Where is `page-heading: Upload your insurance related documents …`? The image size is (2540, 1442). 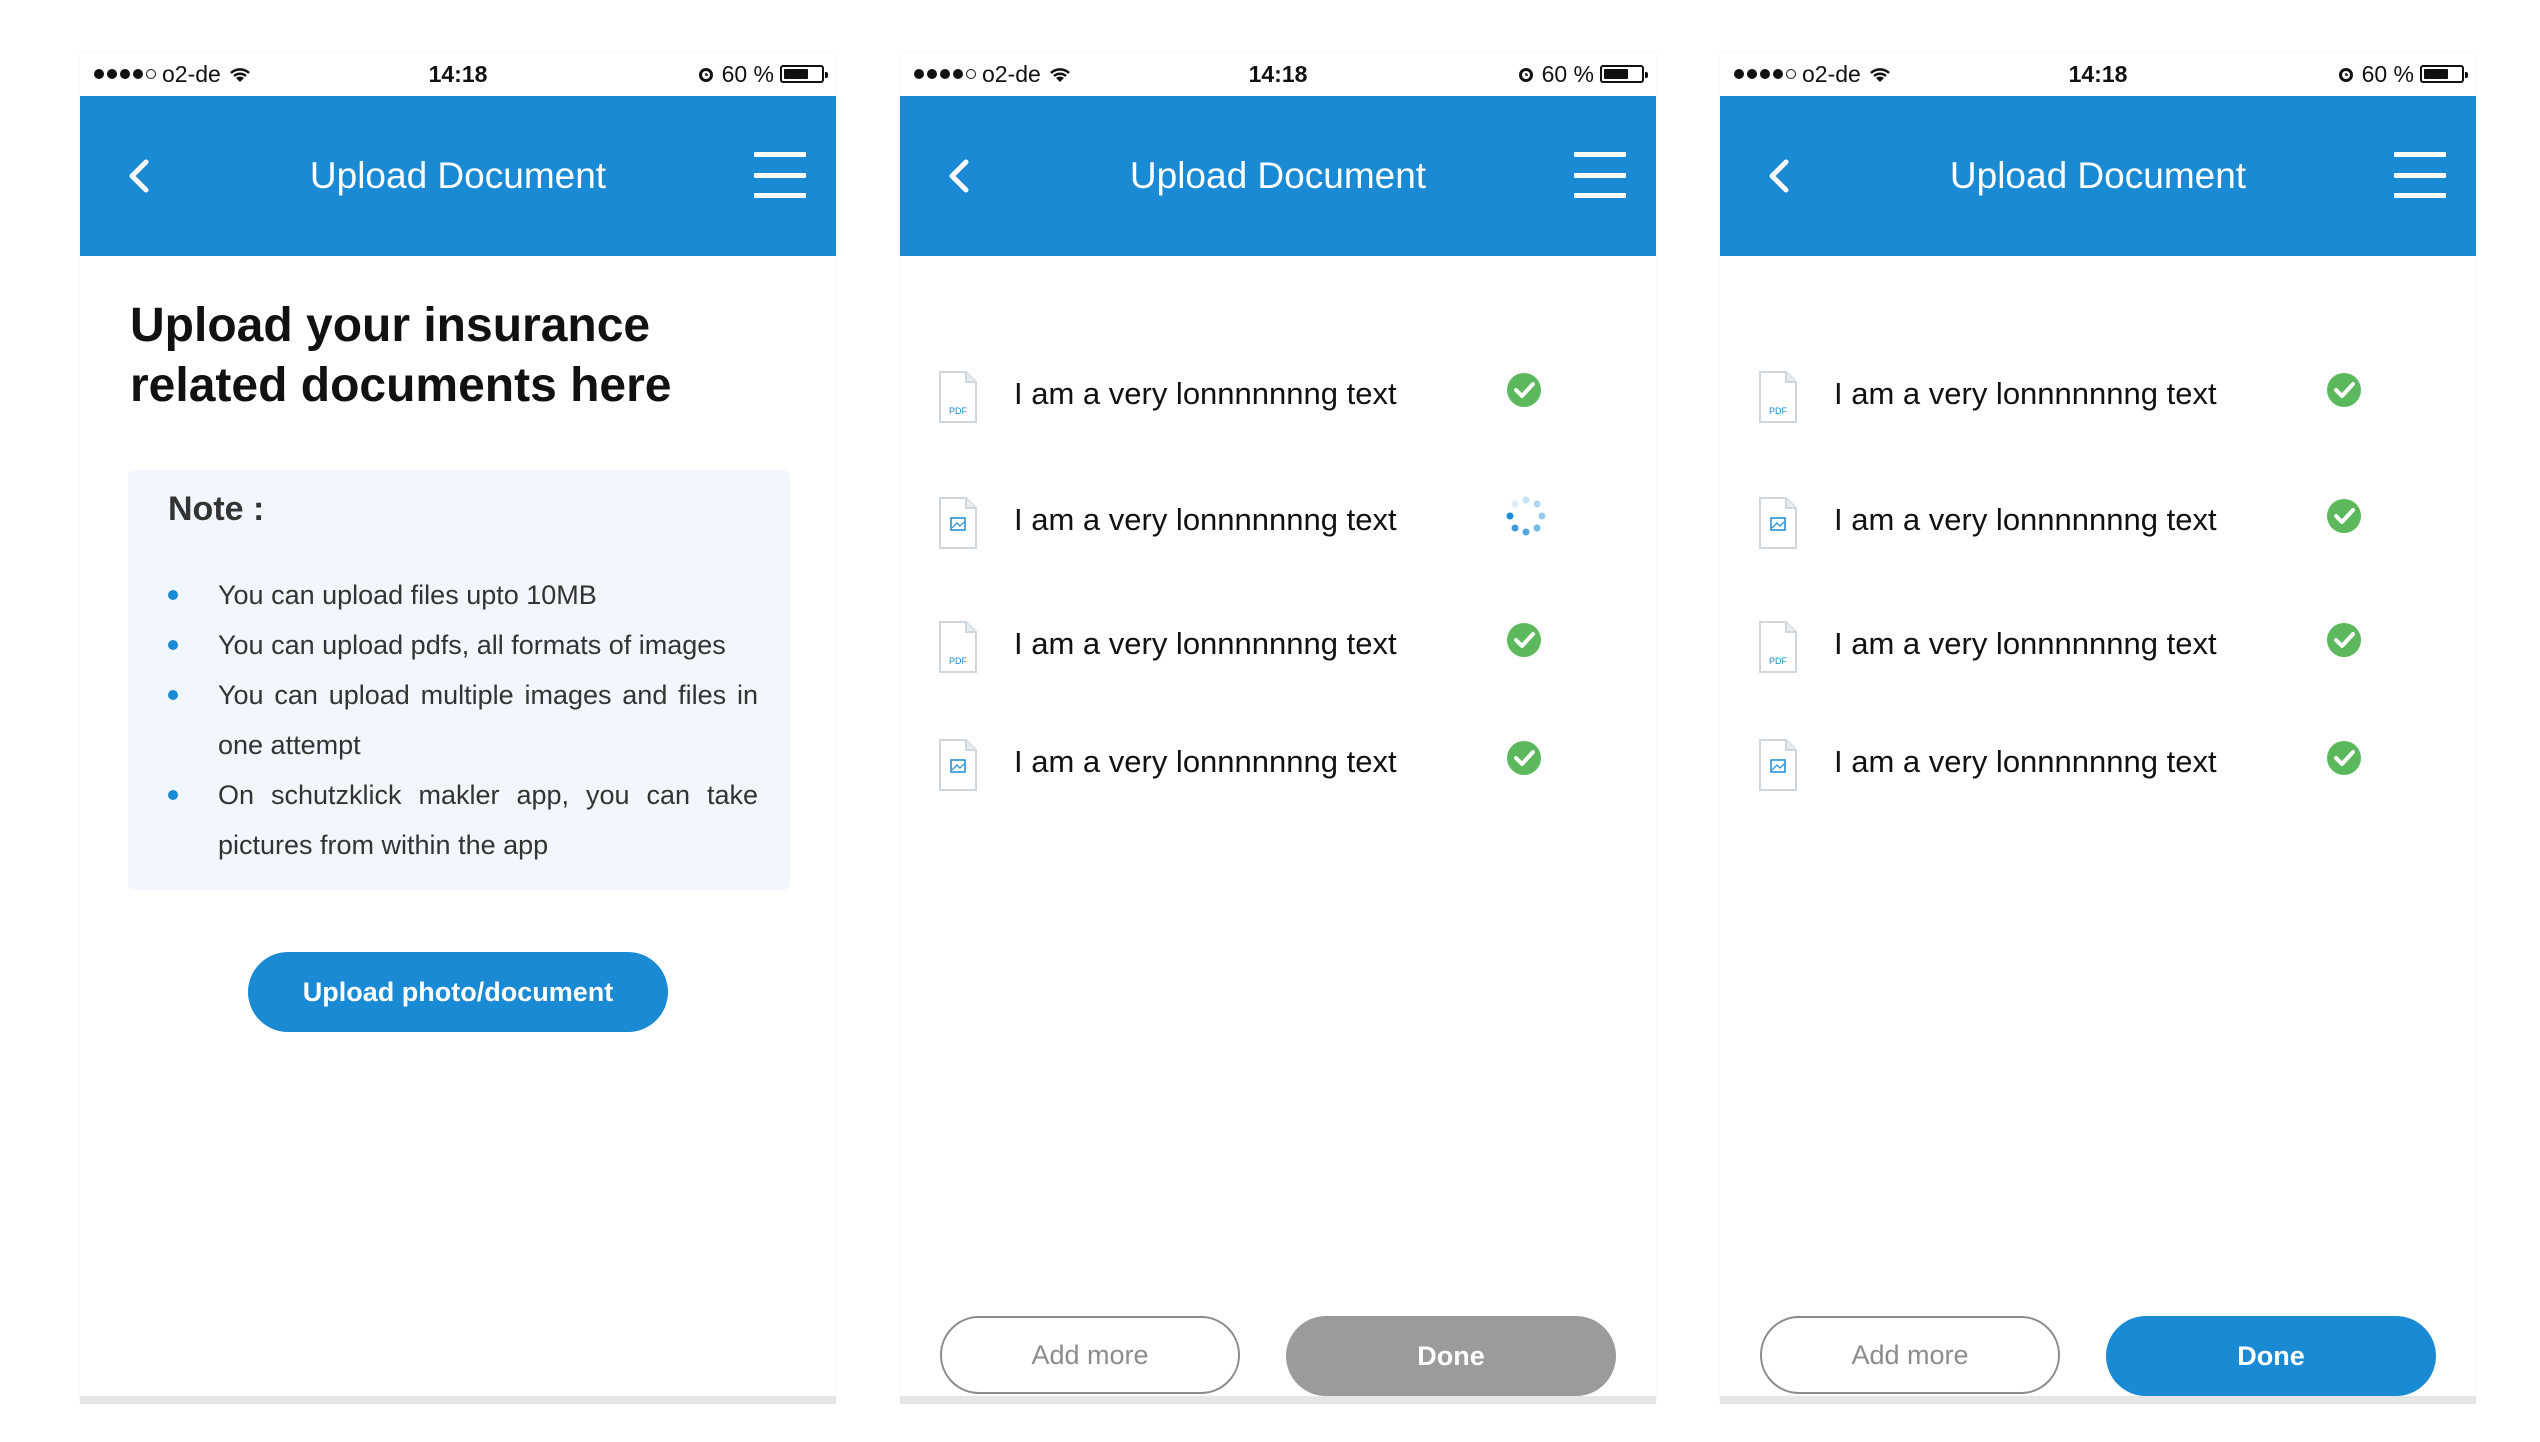 page-heading: Upload your insurance related documents … is located at coordinates (401, 355).